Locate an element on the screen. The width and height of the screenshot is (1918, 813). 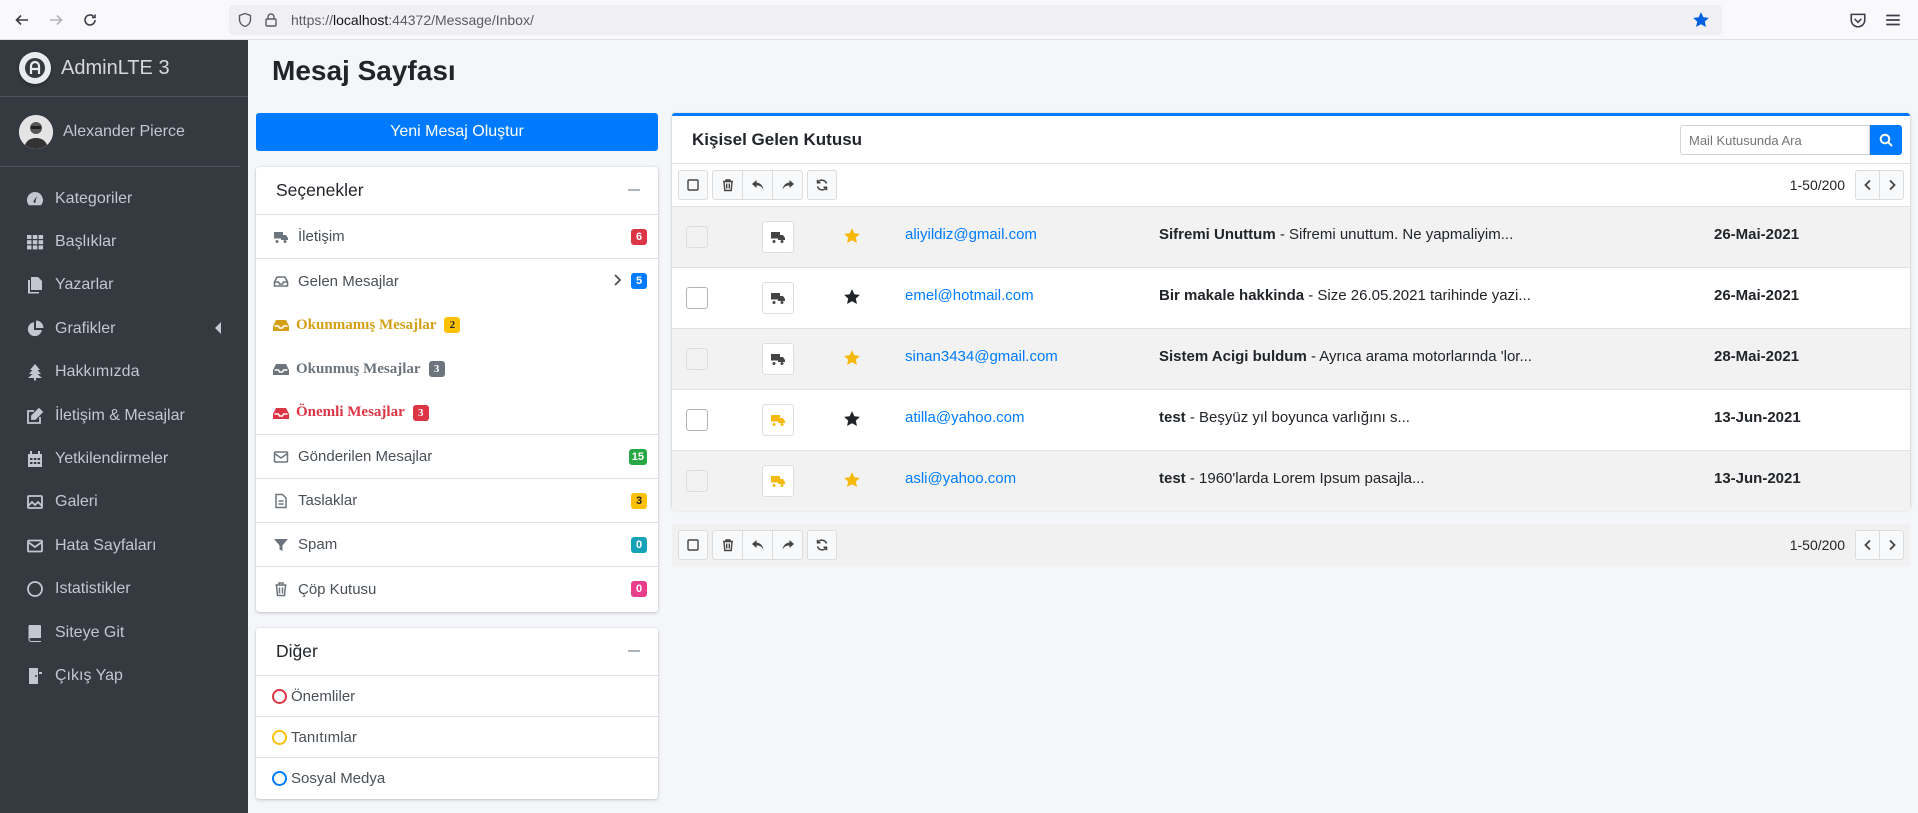
pager: 1-50/200 is located at coordinates (1847, 185).